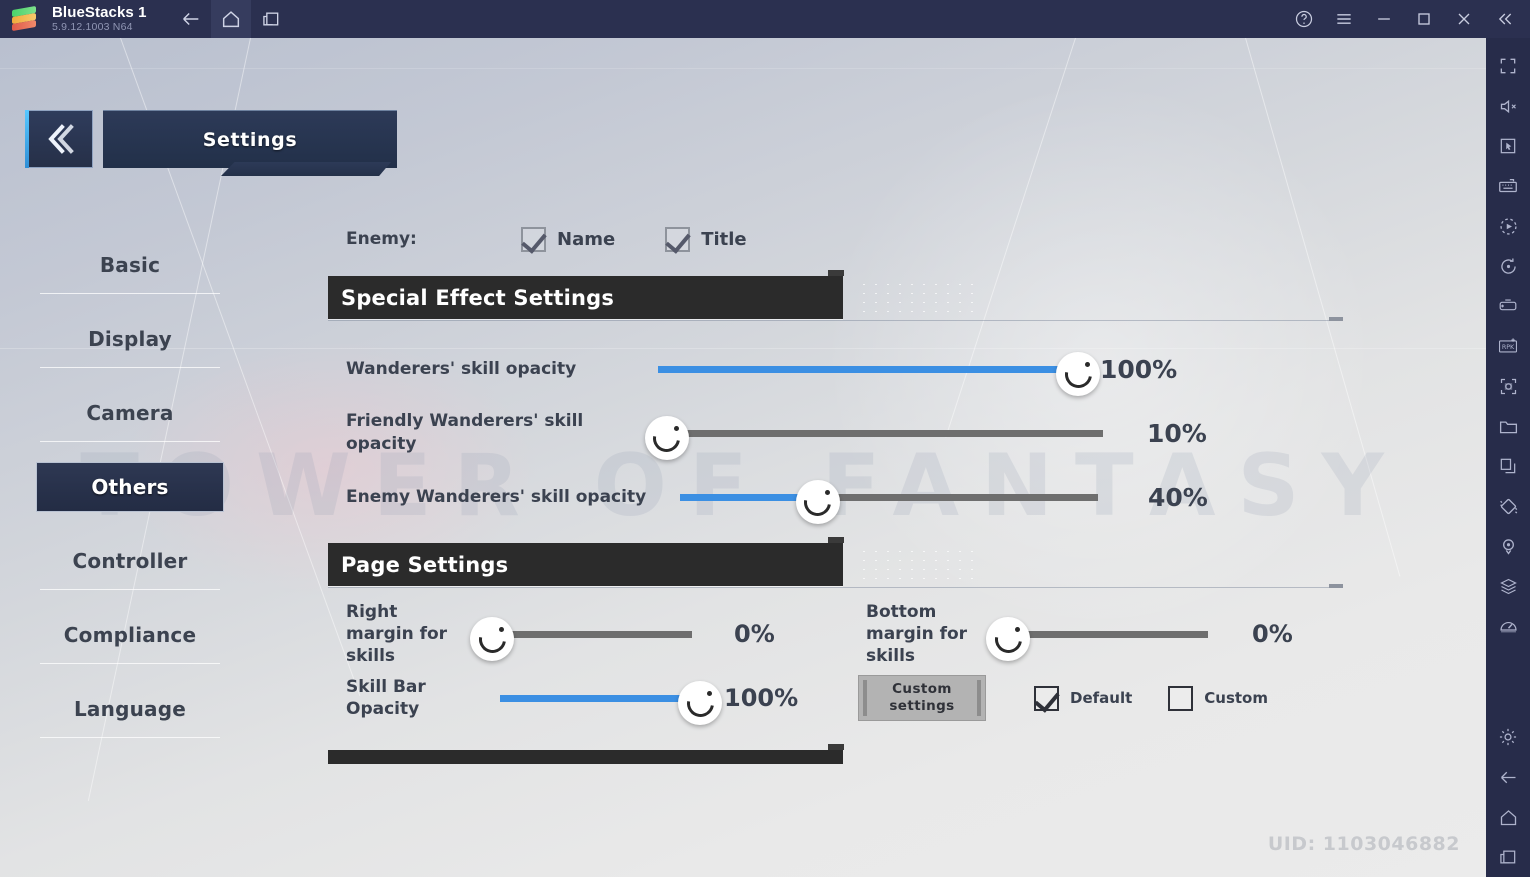  Describe the element at coordinates (381, 239) in the screenshot. I see `enemy-label: Enemy:` at that location.